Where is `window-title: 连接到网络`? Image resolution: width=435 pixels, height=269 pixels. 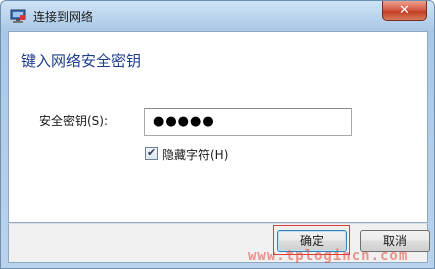 window-title: 连接到网络 is located at coordinates (63, 17).